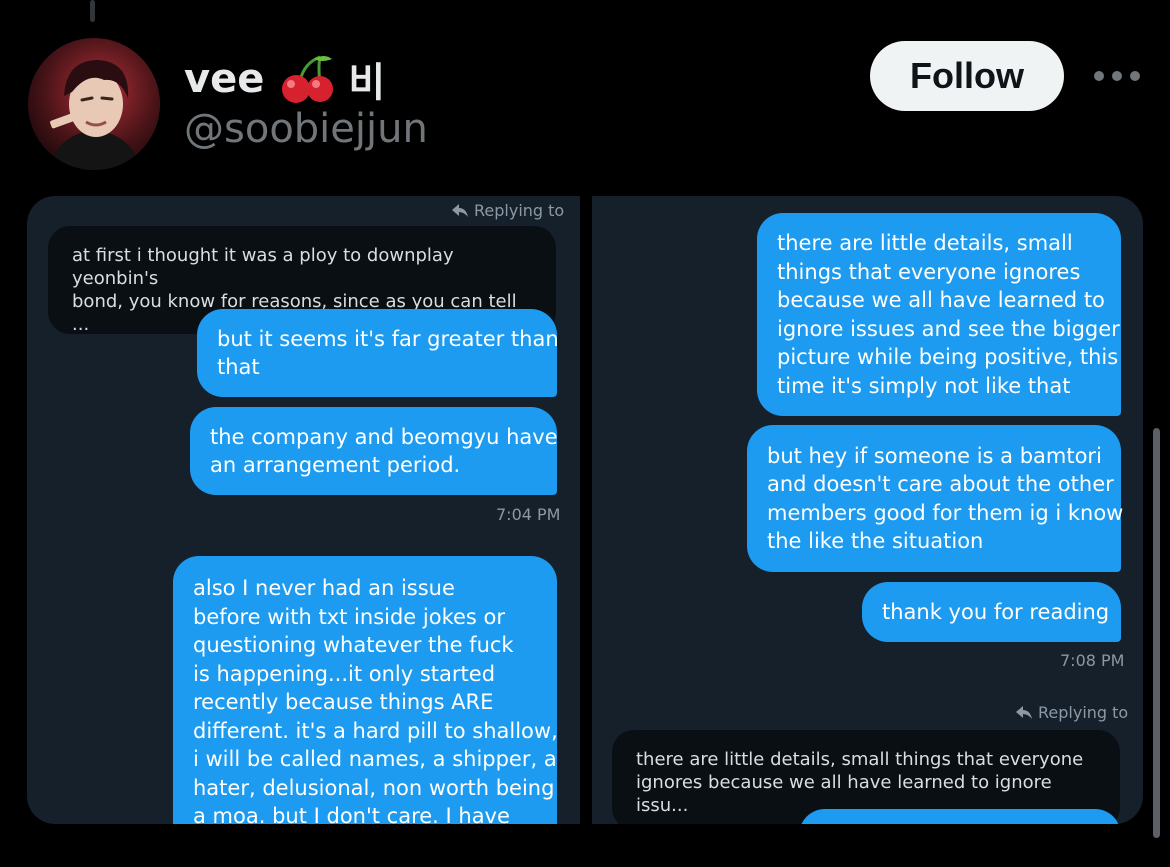 The width and height of the screenshot is (1170, 867). I want to click on message-bubble: but it seems it's far greater than that, so click(378, 353).